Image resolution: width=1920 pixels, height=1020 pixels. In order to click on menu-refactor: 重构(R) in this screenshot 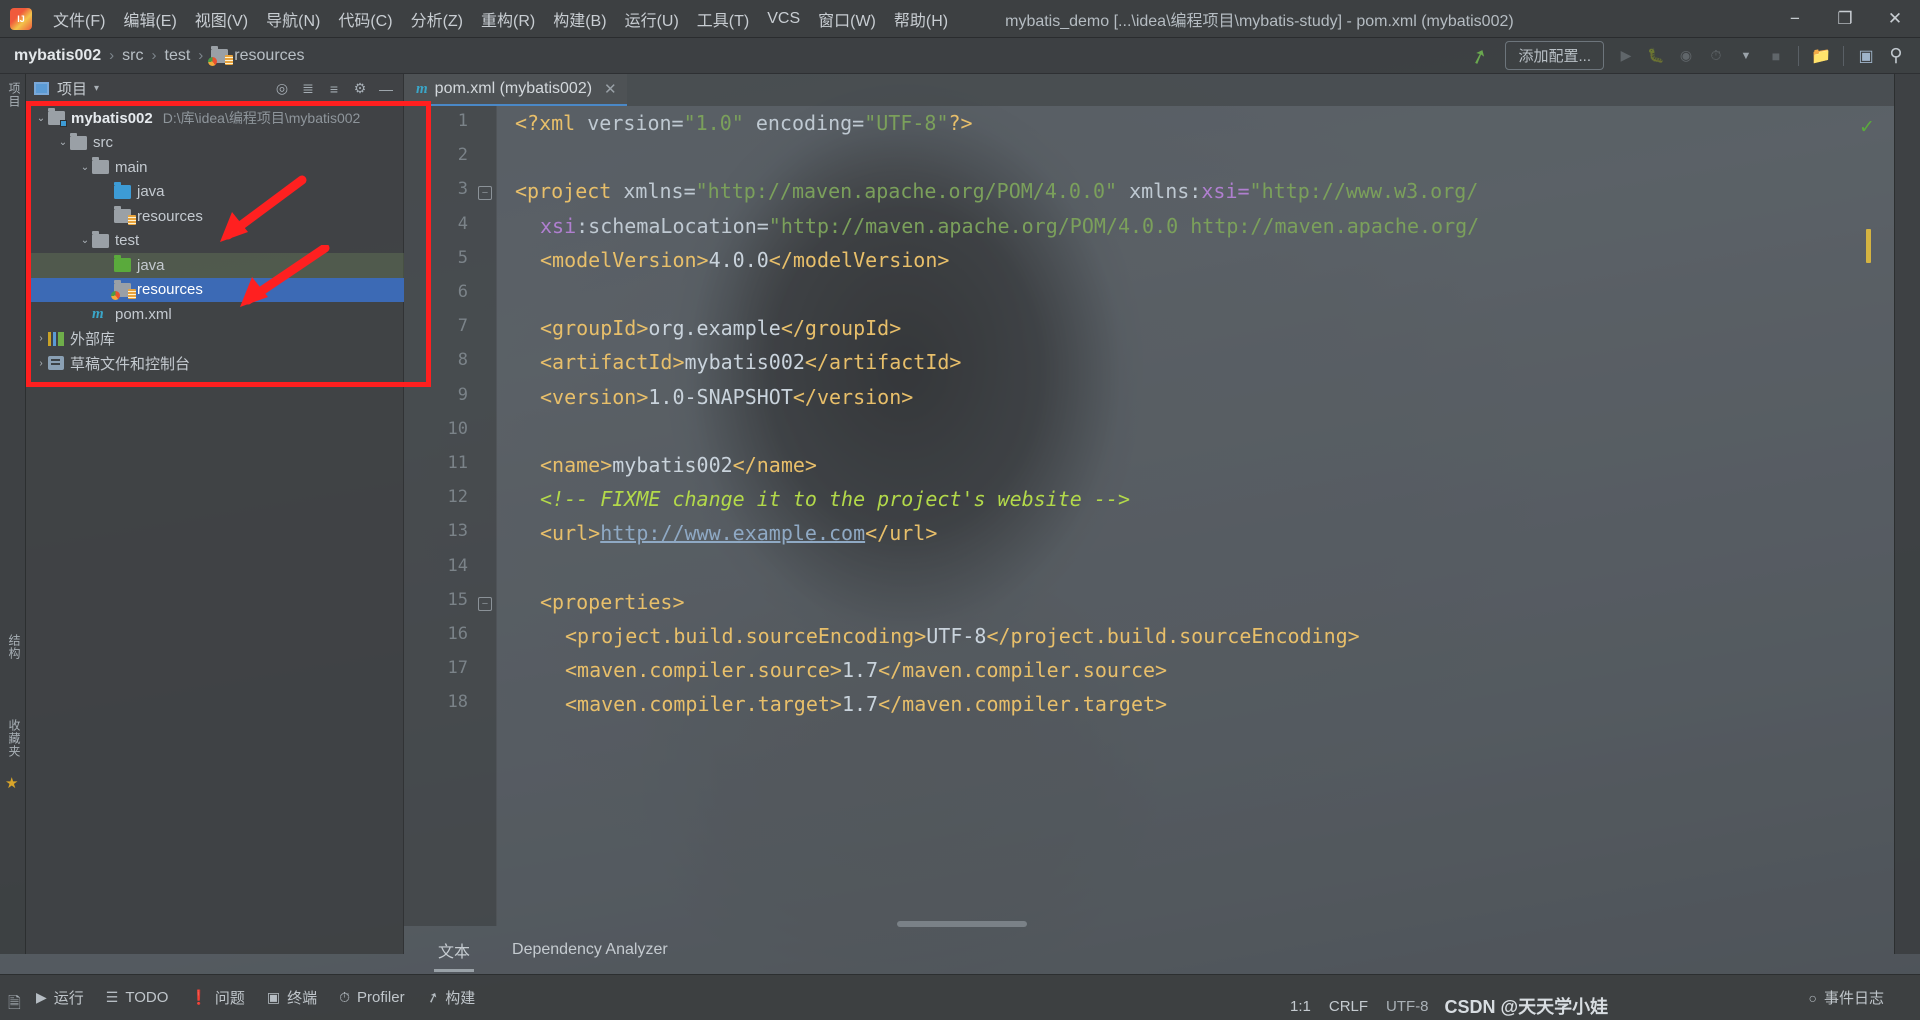, I will do `click(508, 19)`.